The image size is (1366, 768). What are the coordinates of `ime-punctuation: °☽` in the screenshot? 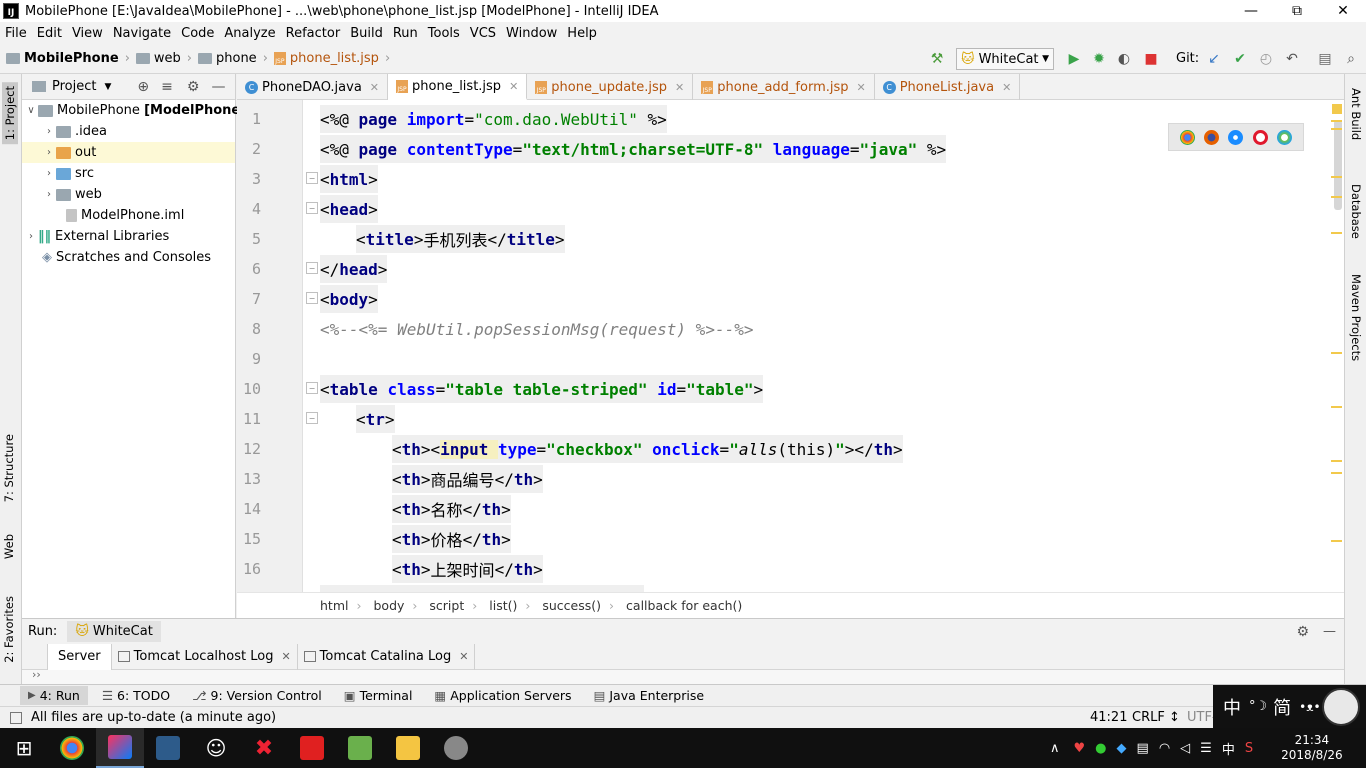 It's located at (1258, 706).